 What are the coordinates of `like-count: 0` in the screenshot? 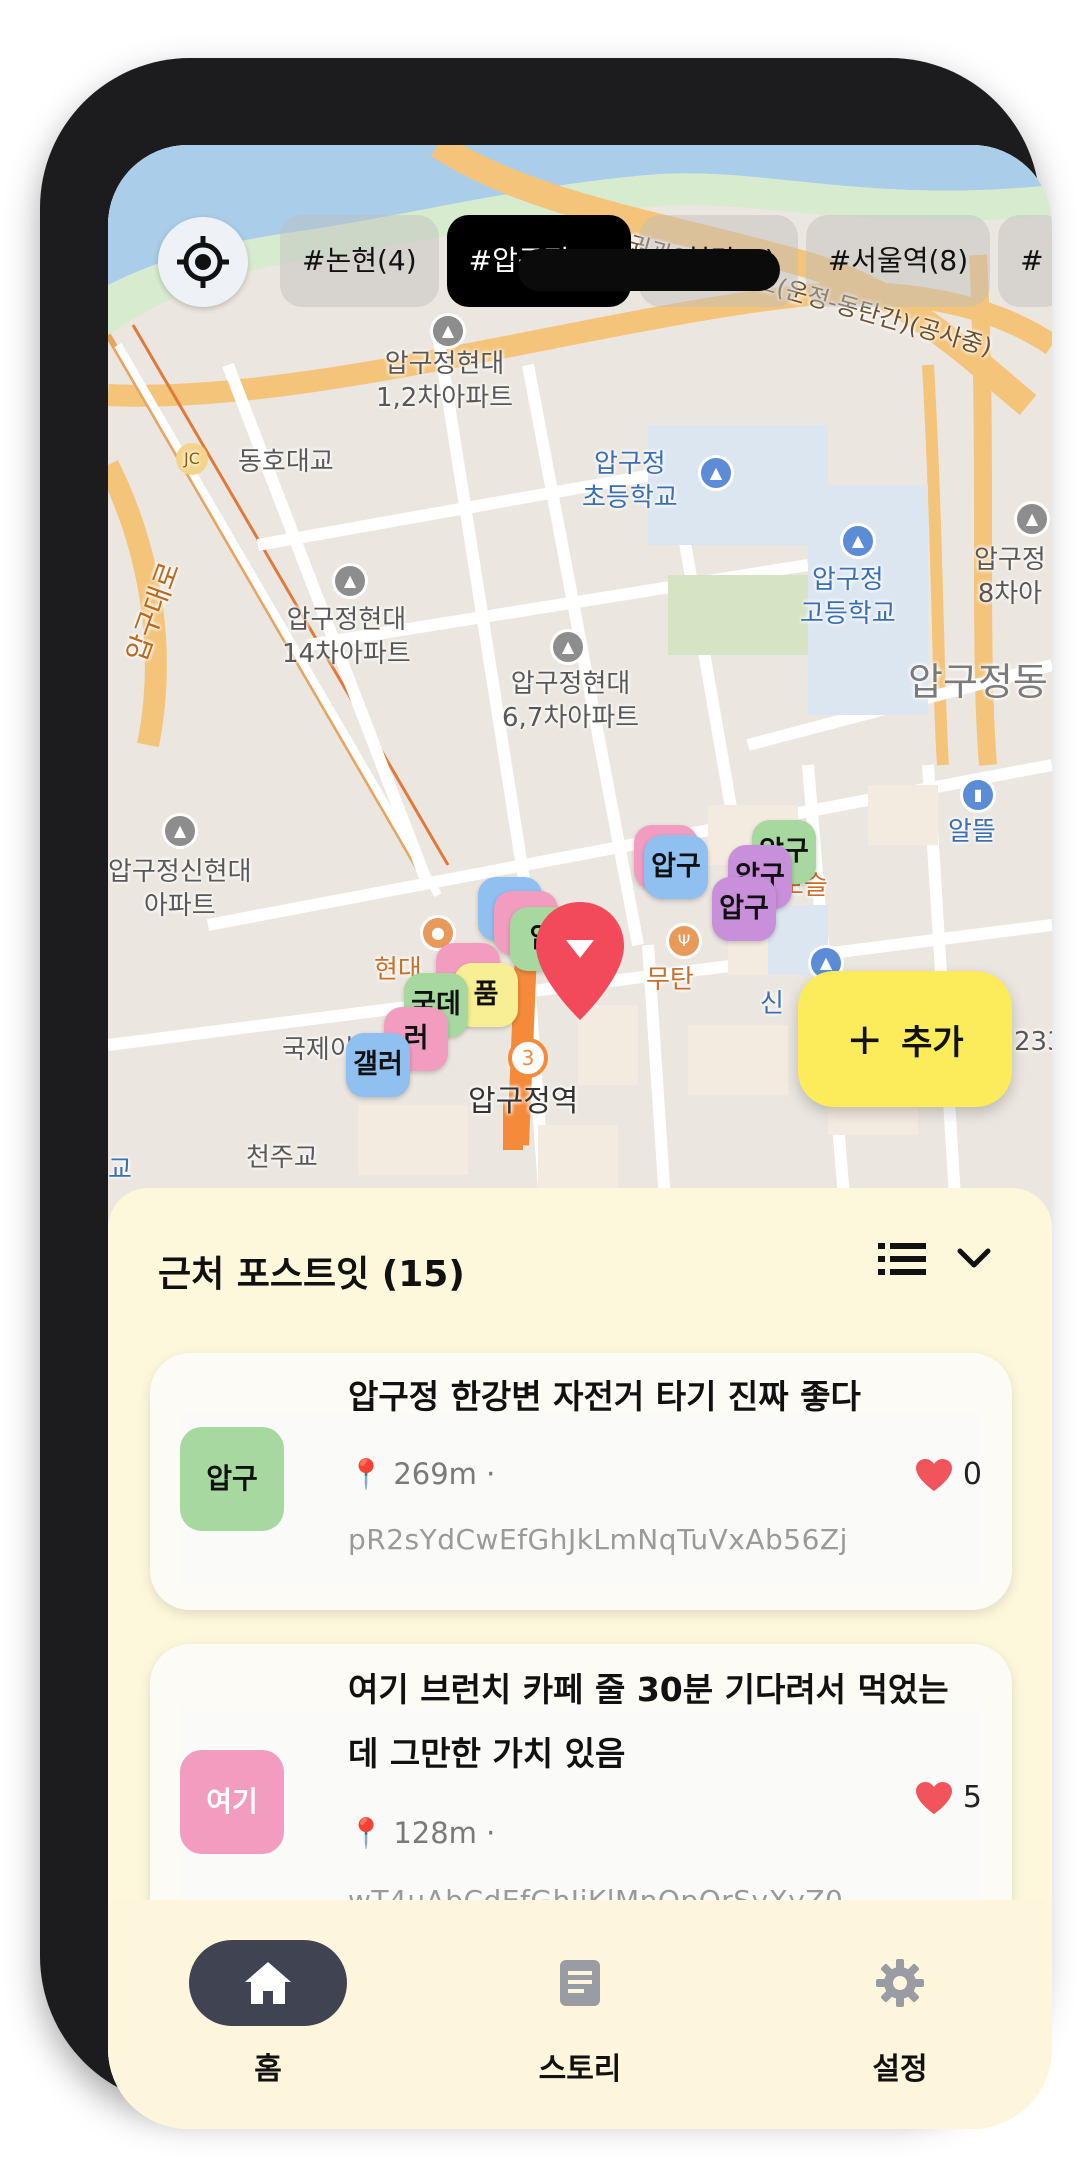 It's located at (972, 1474).